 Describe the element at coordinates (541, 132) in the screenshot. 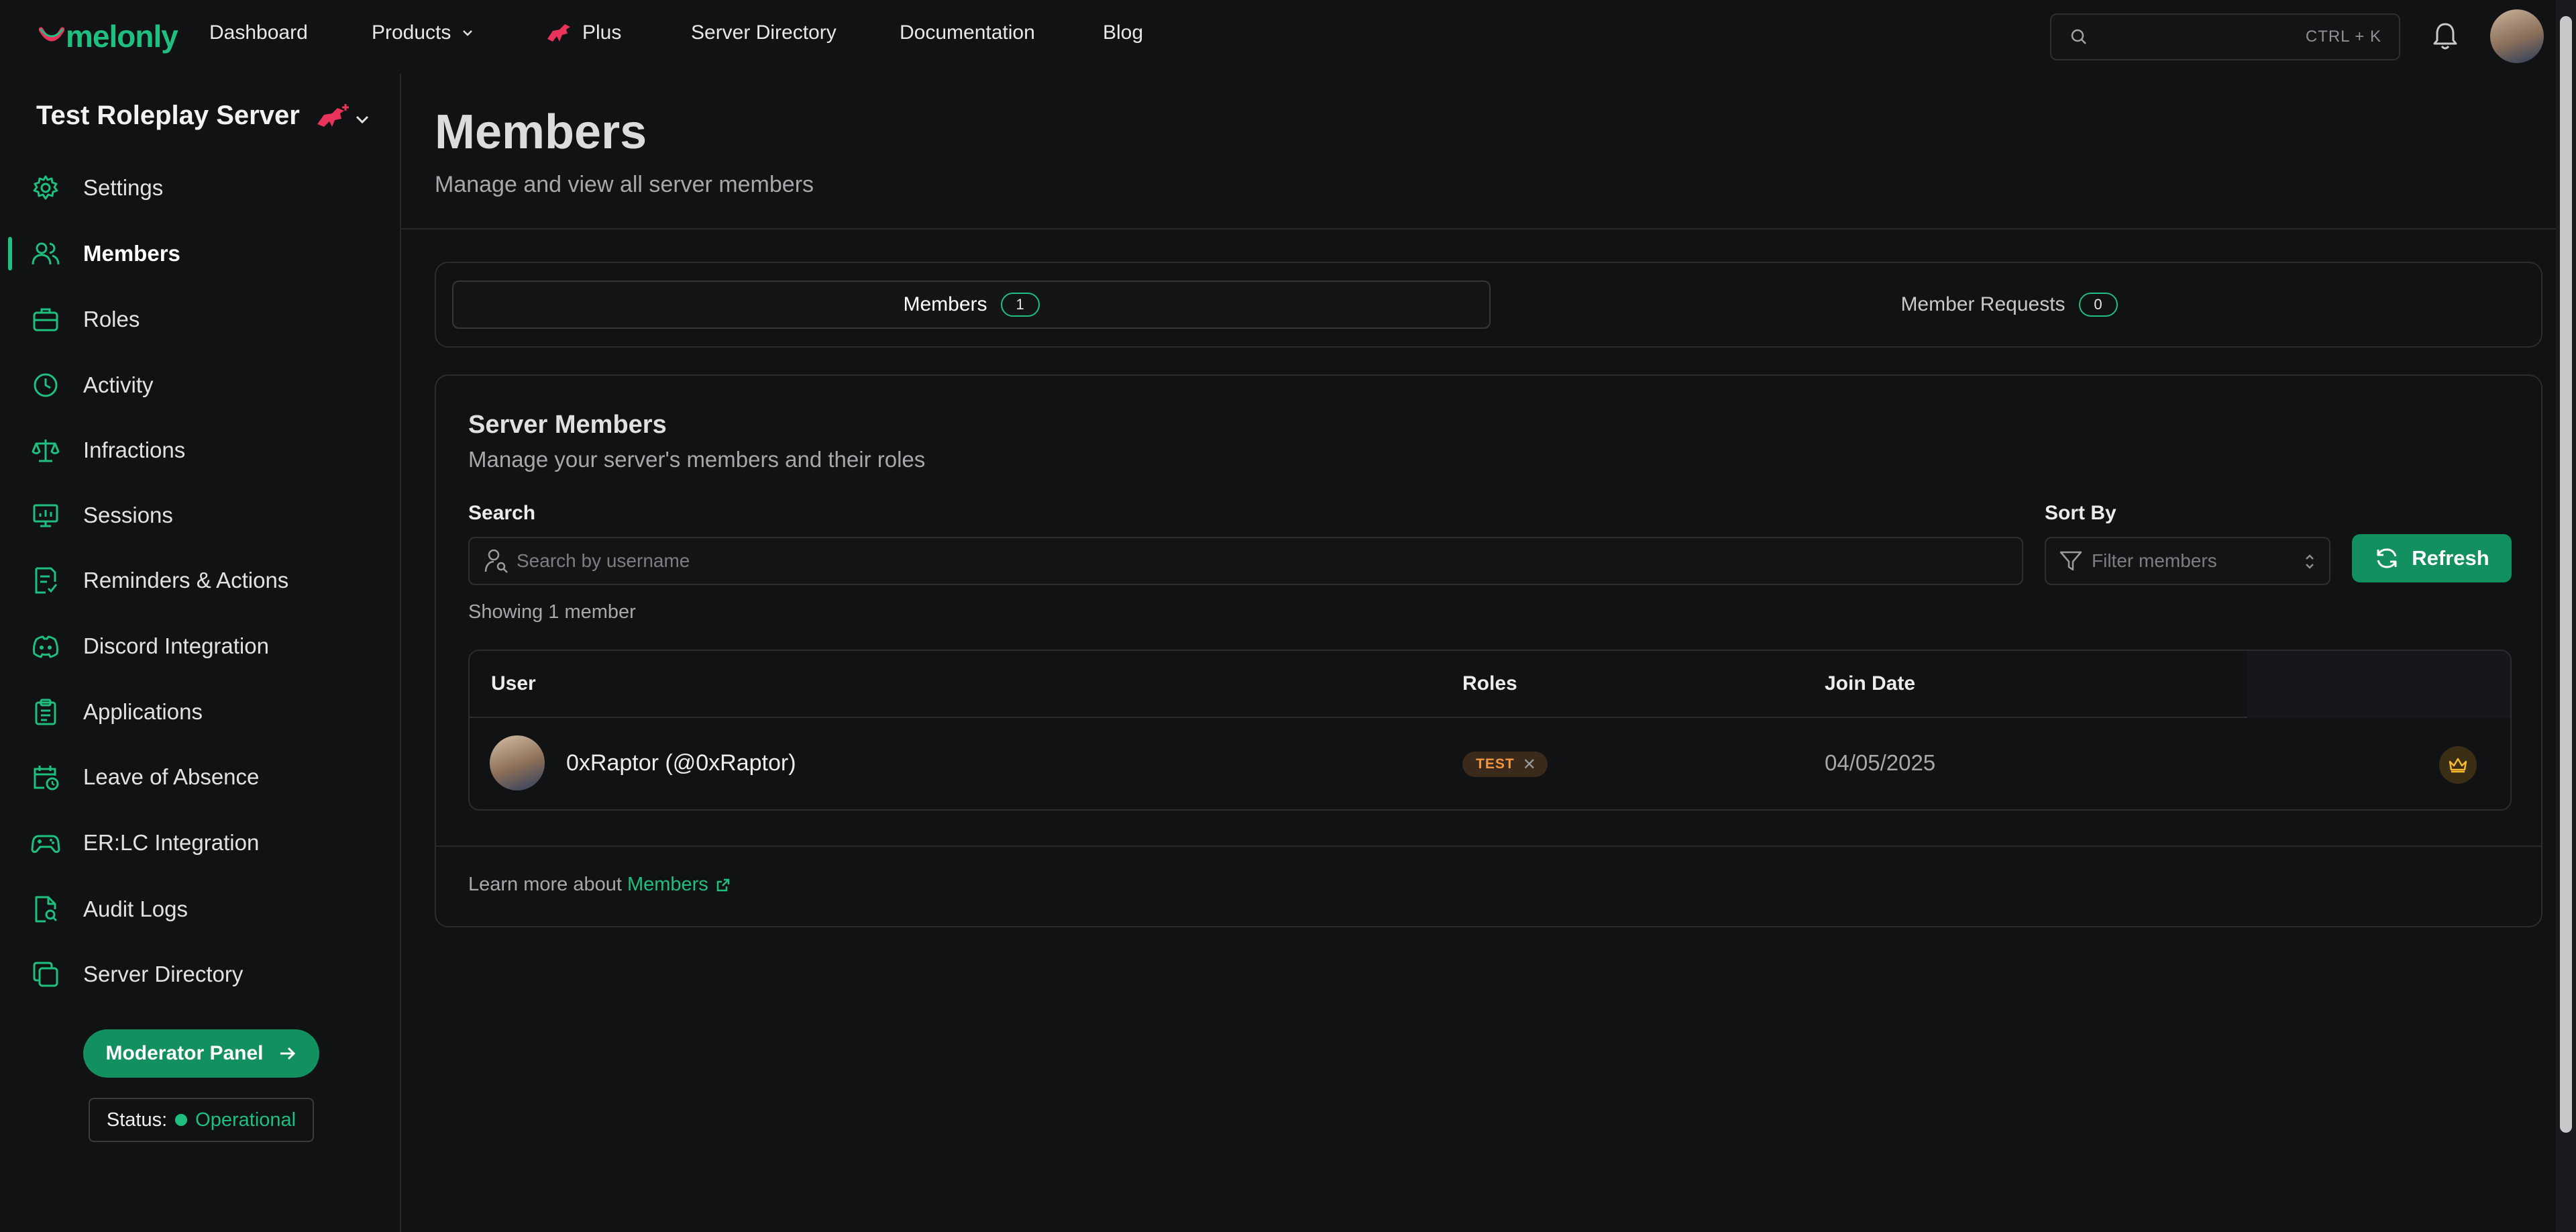

I see `page-title: Members` at that location.